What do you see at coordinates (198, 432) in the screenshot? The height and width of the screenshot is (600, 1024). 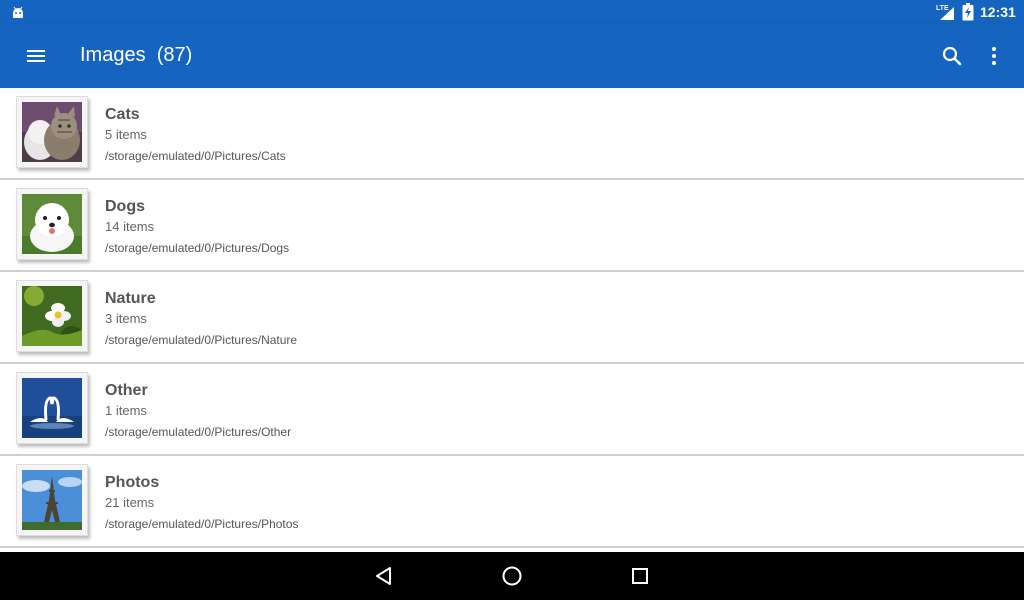 I see `folder-path: /storage/emulated/0/Pictures/Other` at bounding box center [198, 432].